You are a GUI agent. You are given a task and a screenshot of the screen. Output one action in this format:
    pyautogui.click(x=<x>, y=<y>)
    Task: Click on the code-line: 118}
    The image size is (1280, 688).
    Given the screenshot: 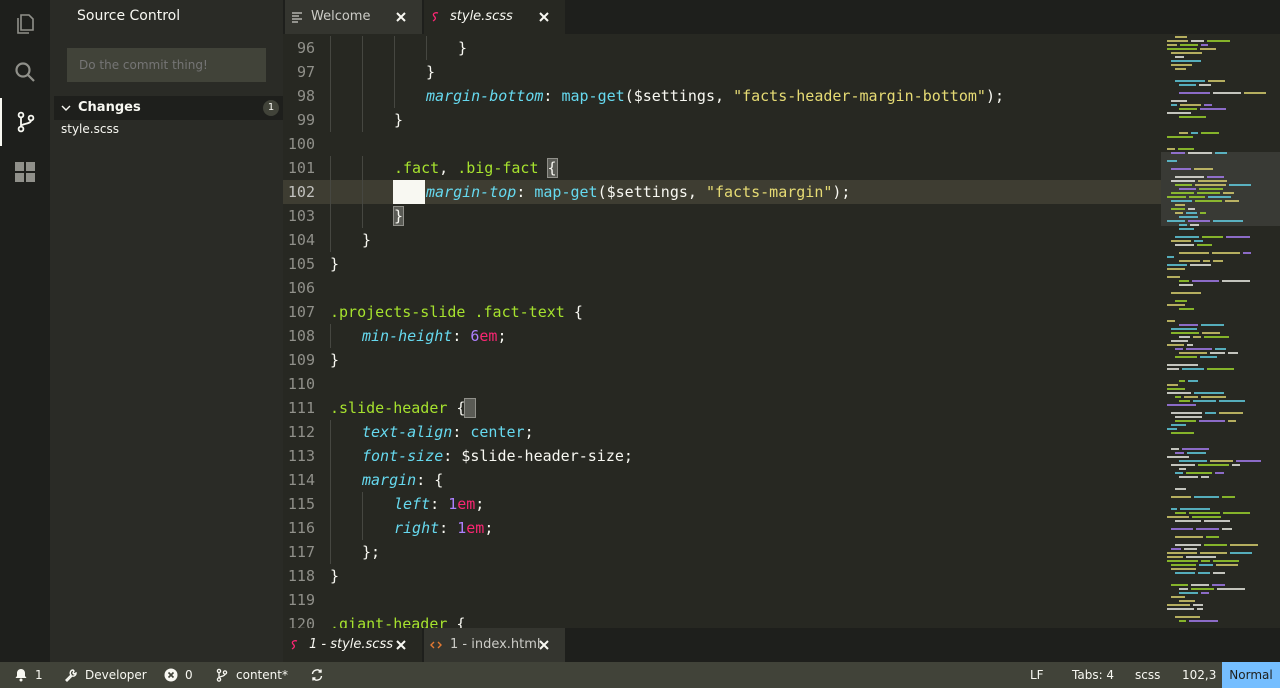 What is the action you would take?
    pyautogui.click(x=722, y=576)
    